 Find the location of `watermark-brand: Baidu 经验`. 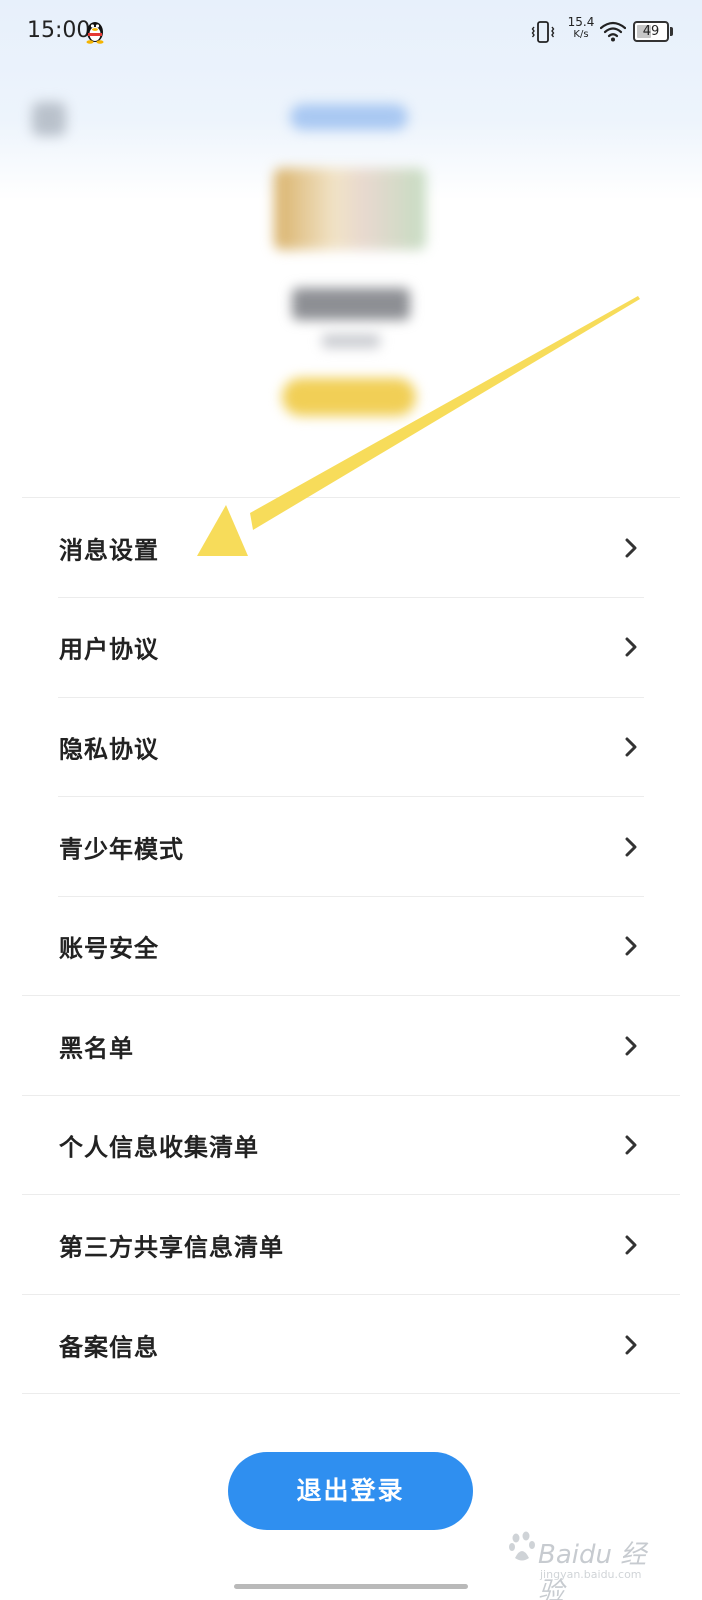

watermark-brand: Baidu 经验 is located at coordinates (592, 1570).